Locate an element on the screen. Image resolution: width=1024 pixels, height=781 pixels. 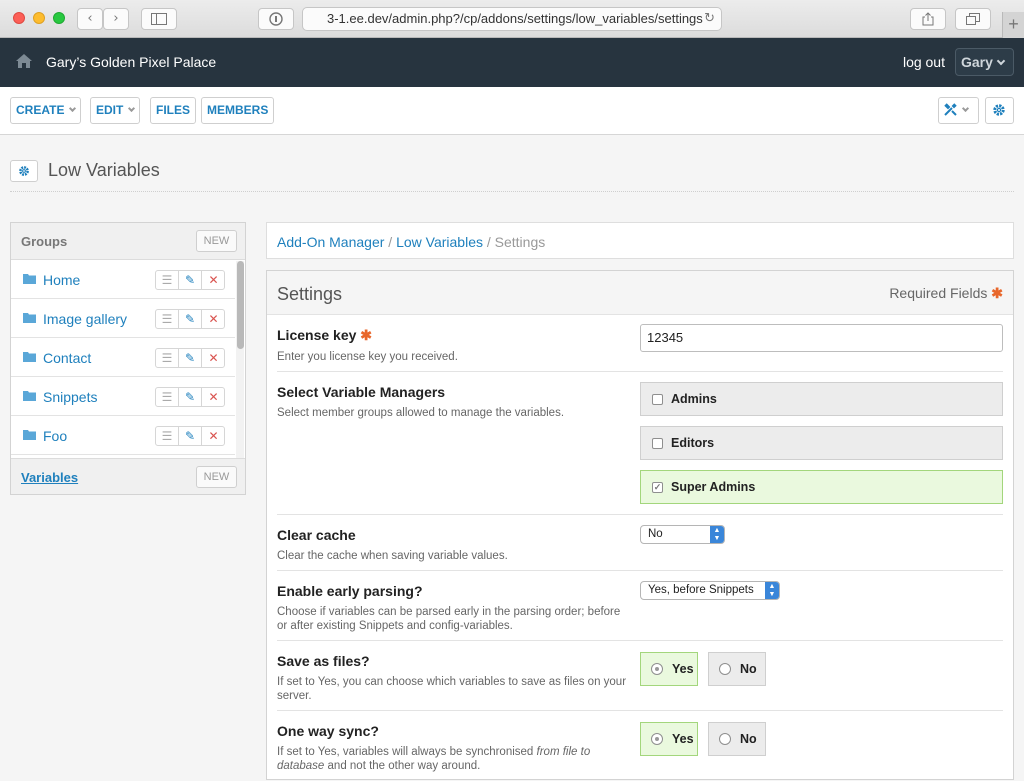
license-key-input: 12345 is located at coordinates (821, 338).